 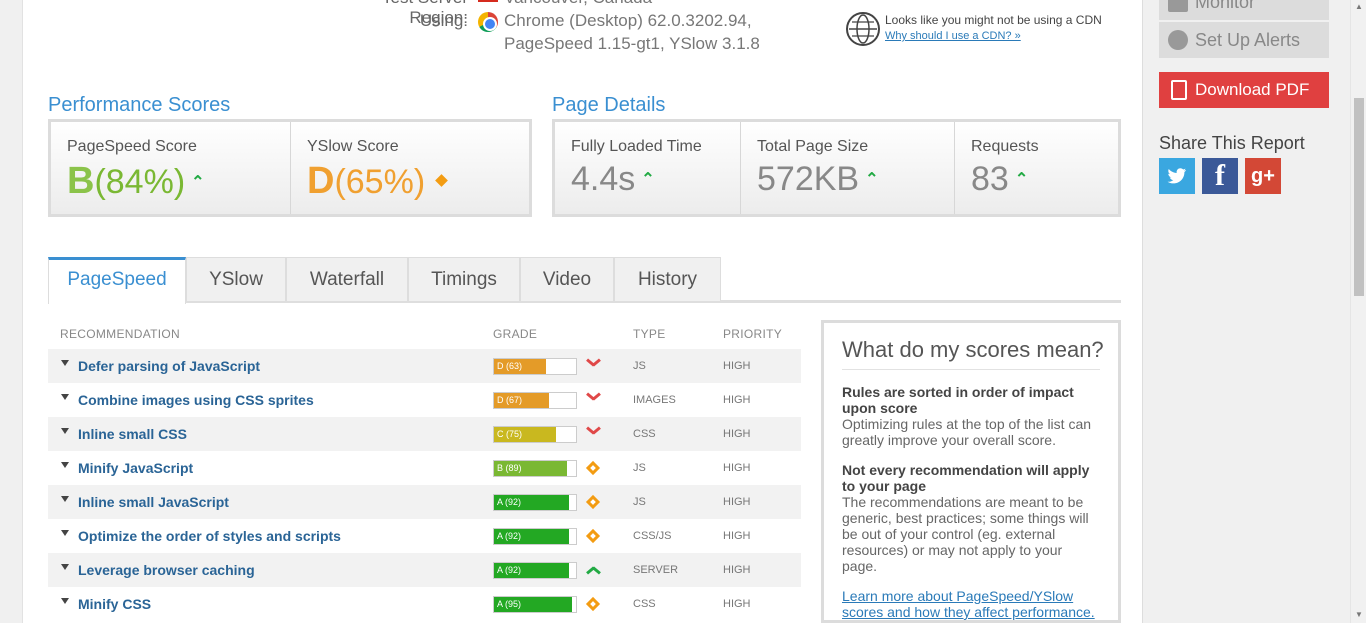 I want to click on info-title: What do my scores mean?, so click(x=973, y=353).